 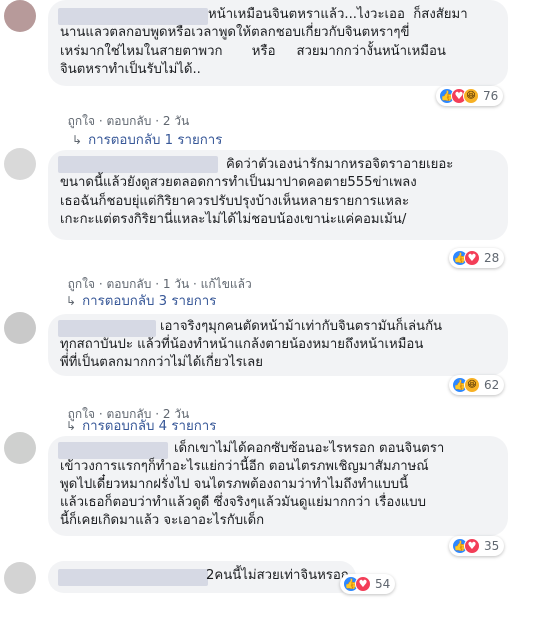 I want to click on comment-line: คิดว่าตัวเองน่ารักมากหรอจิตราอายเยอะ, so click(x=340, y=164).